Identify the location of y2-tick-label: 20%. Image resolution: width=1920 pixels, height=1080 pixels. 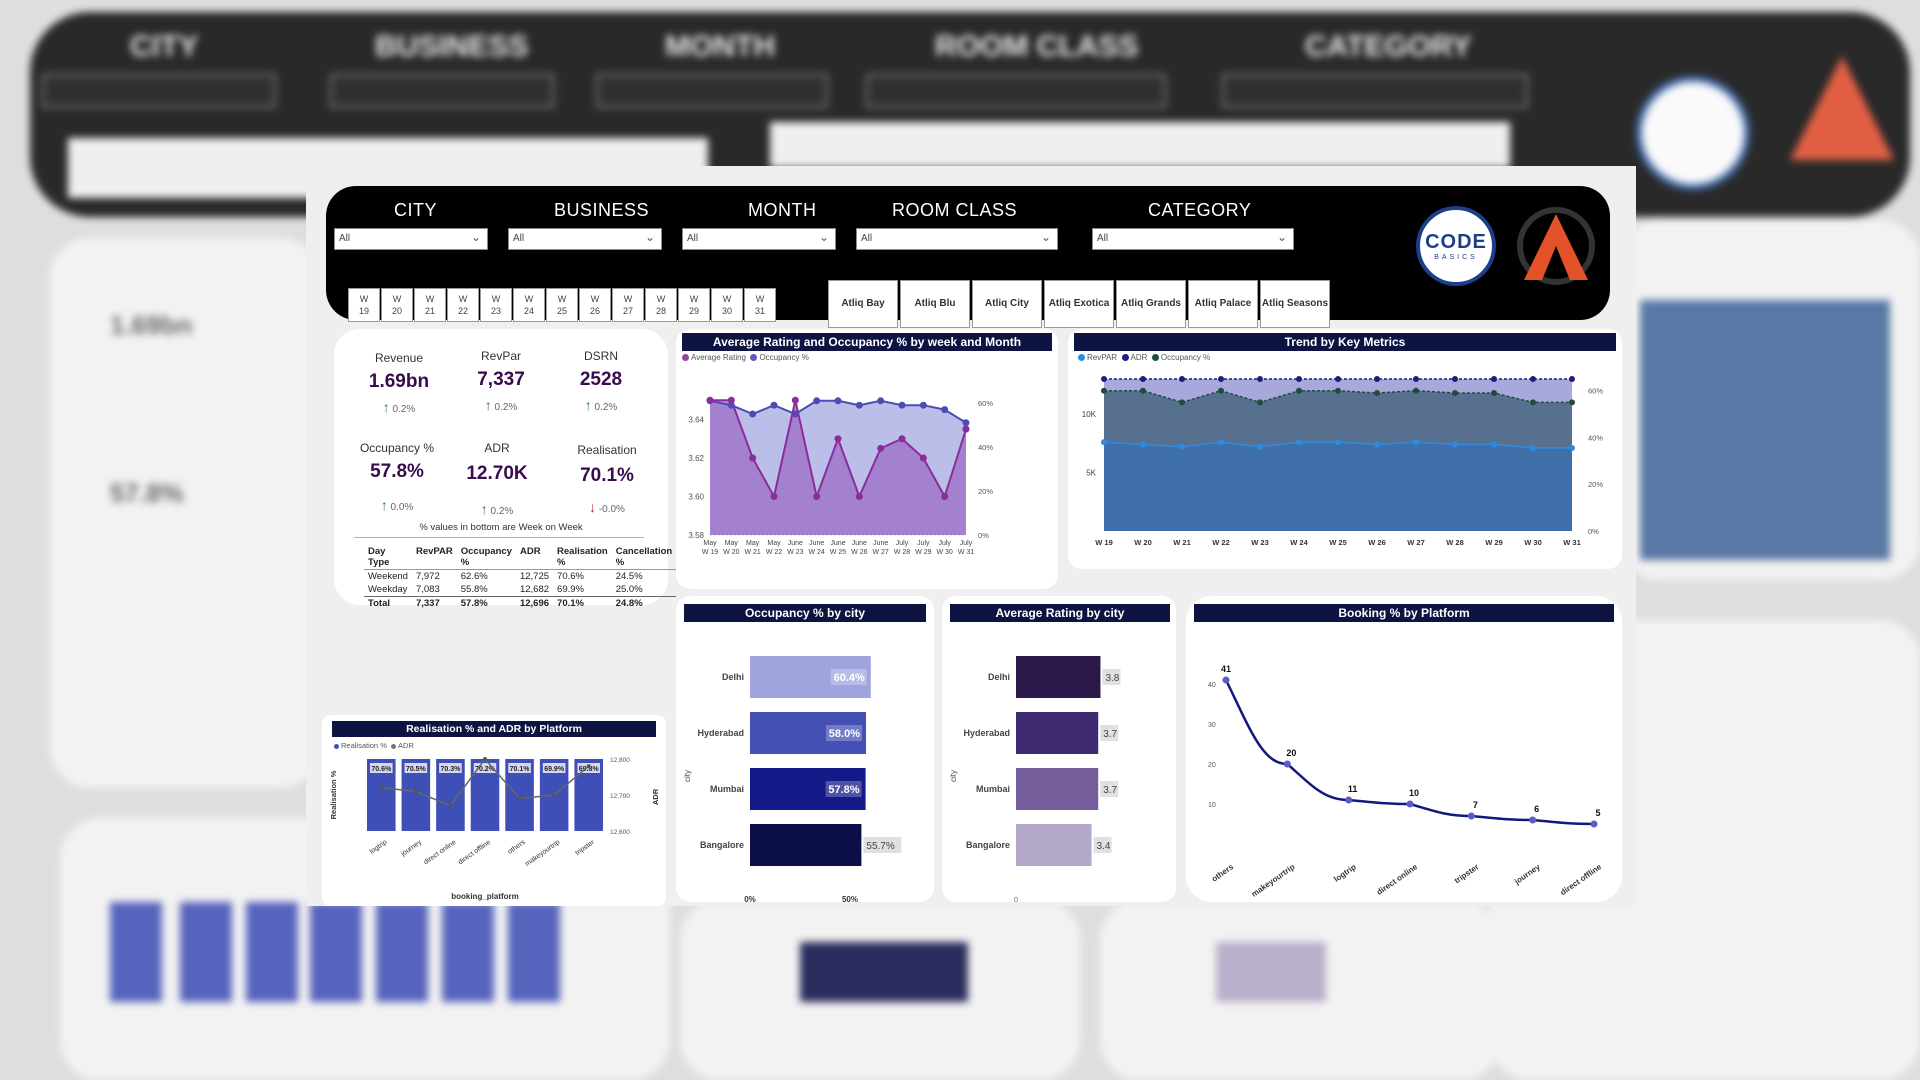
(1595, 484).